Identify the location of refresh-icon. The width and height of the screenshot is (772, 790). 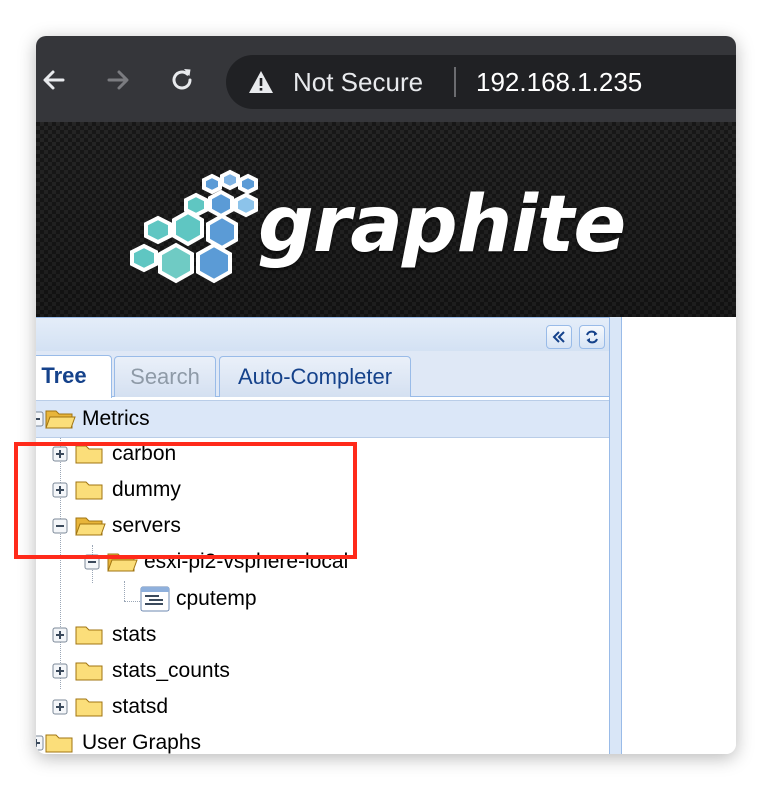
(592, 337).